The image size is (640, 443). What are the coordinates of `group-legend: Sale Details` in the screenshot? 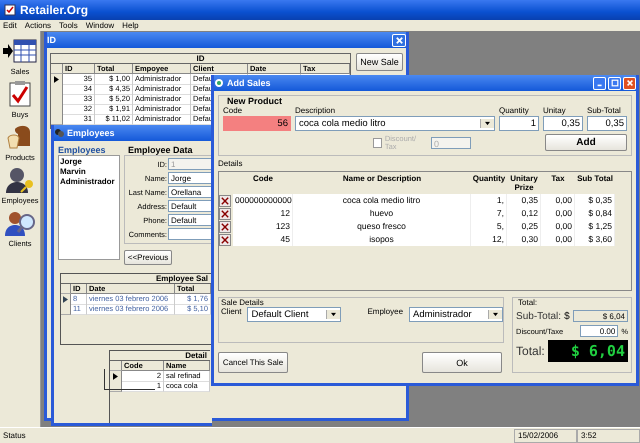 It's located at (361, 302).